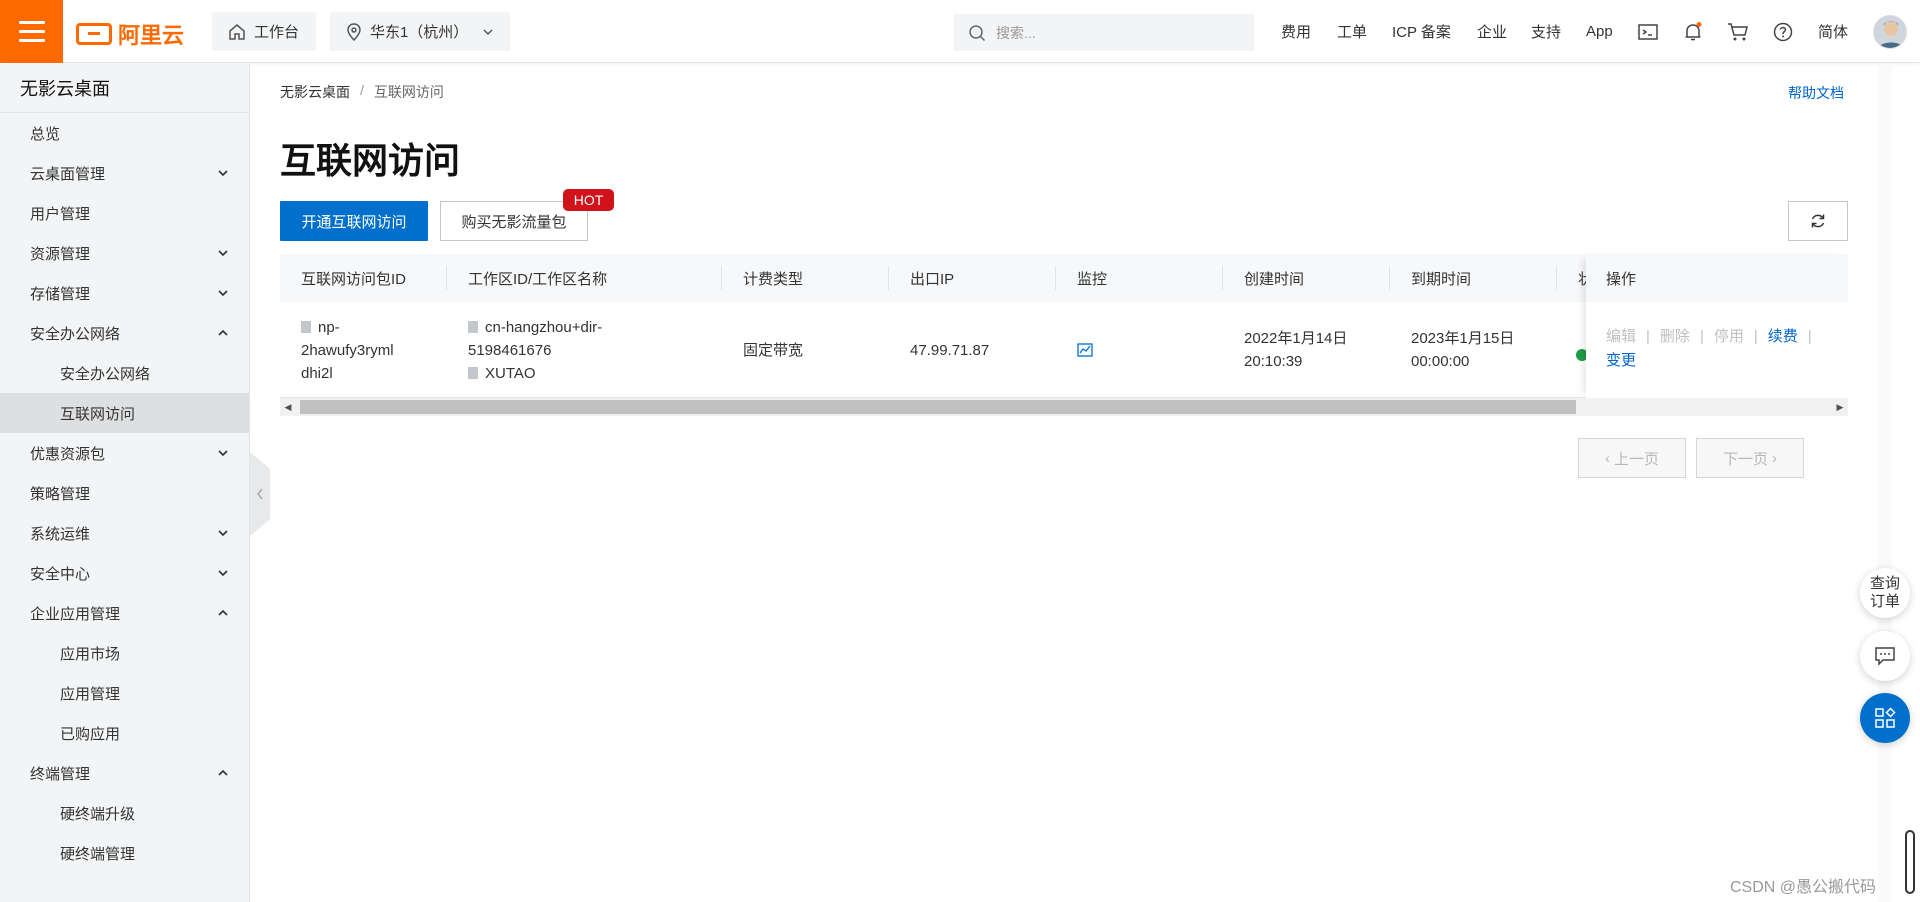 The image size is (1920, 902). What do you see at coordinates (124, 493) in the screenshot?
I see `sidebar-item: 策略管理` at bounding box center [124, 493].